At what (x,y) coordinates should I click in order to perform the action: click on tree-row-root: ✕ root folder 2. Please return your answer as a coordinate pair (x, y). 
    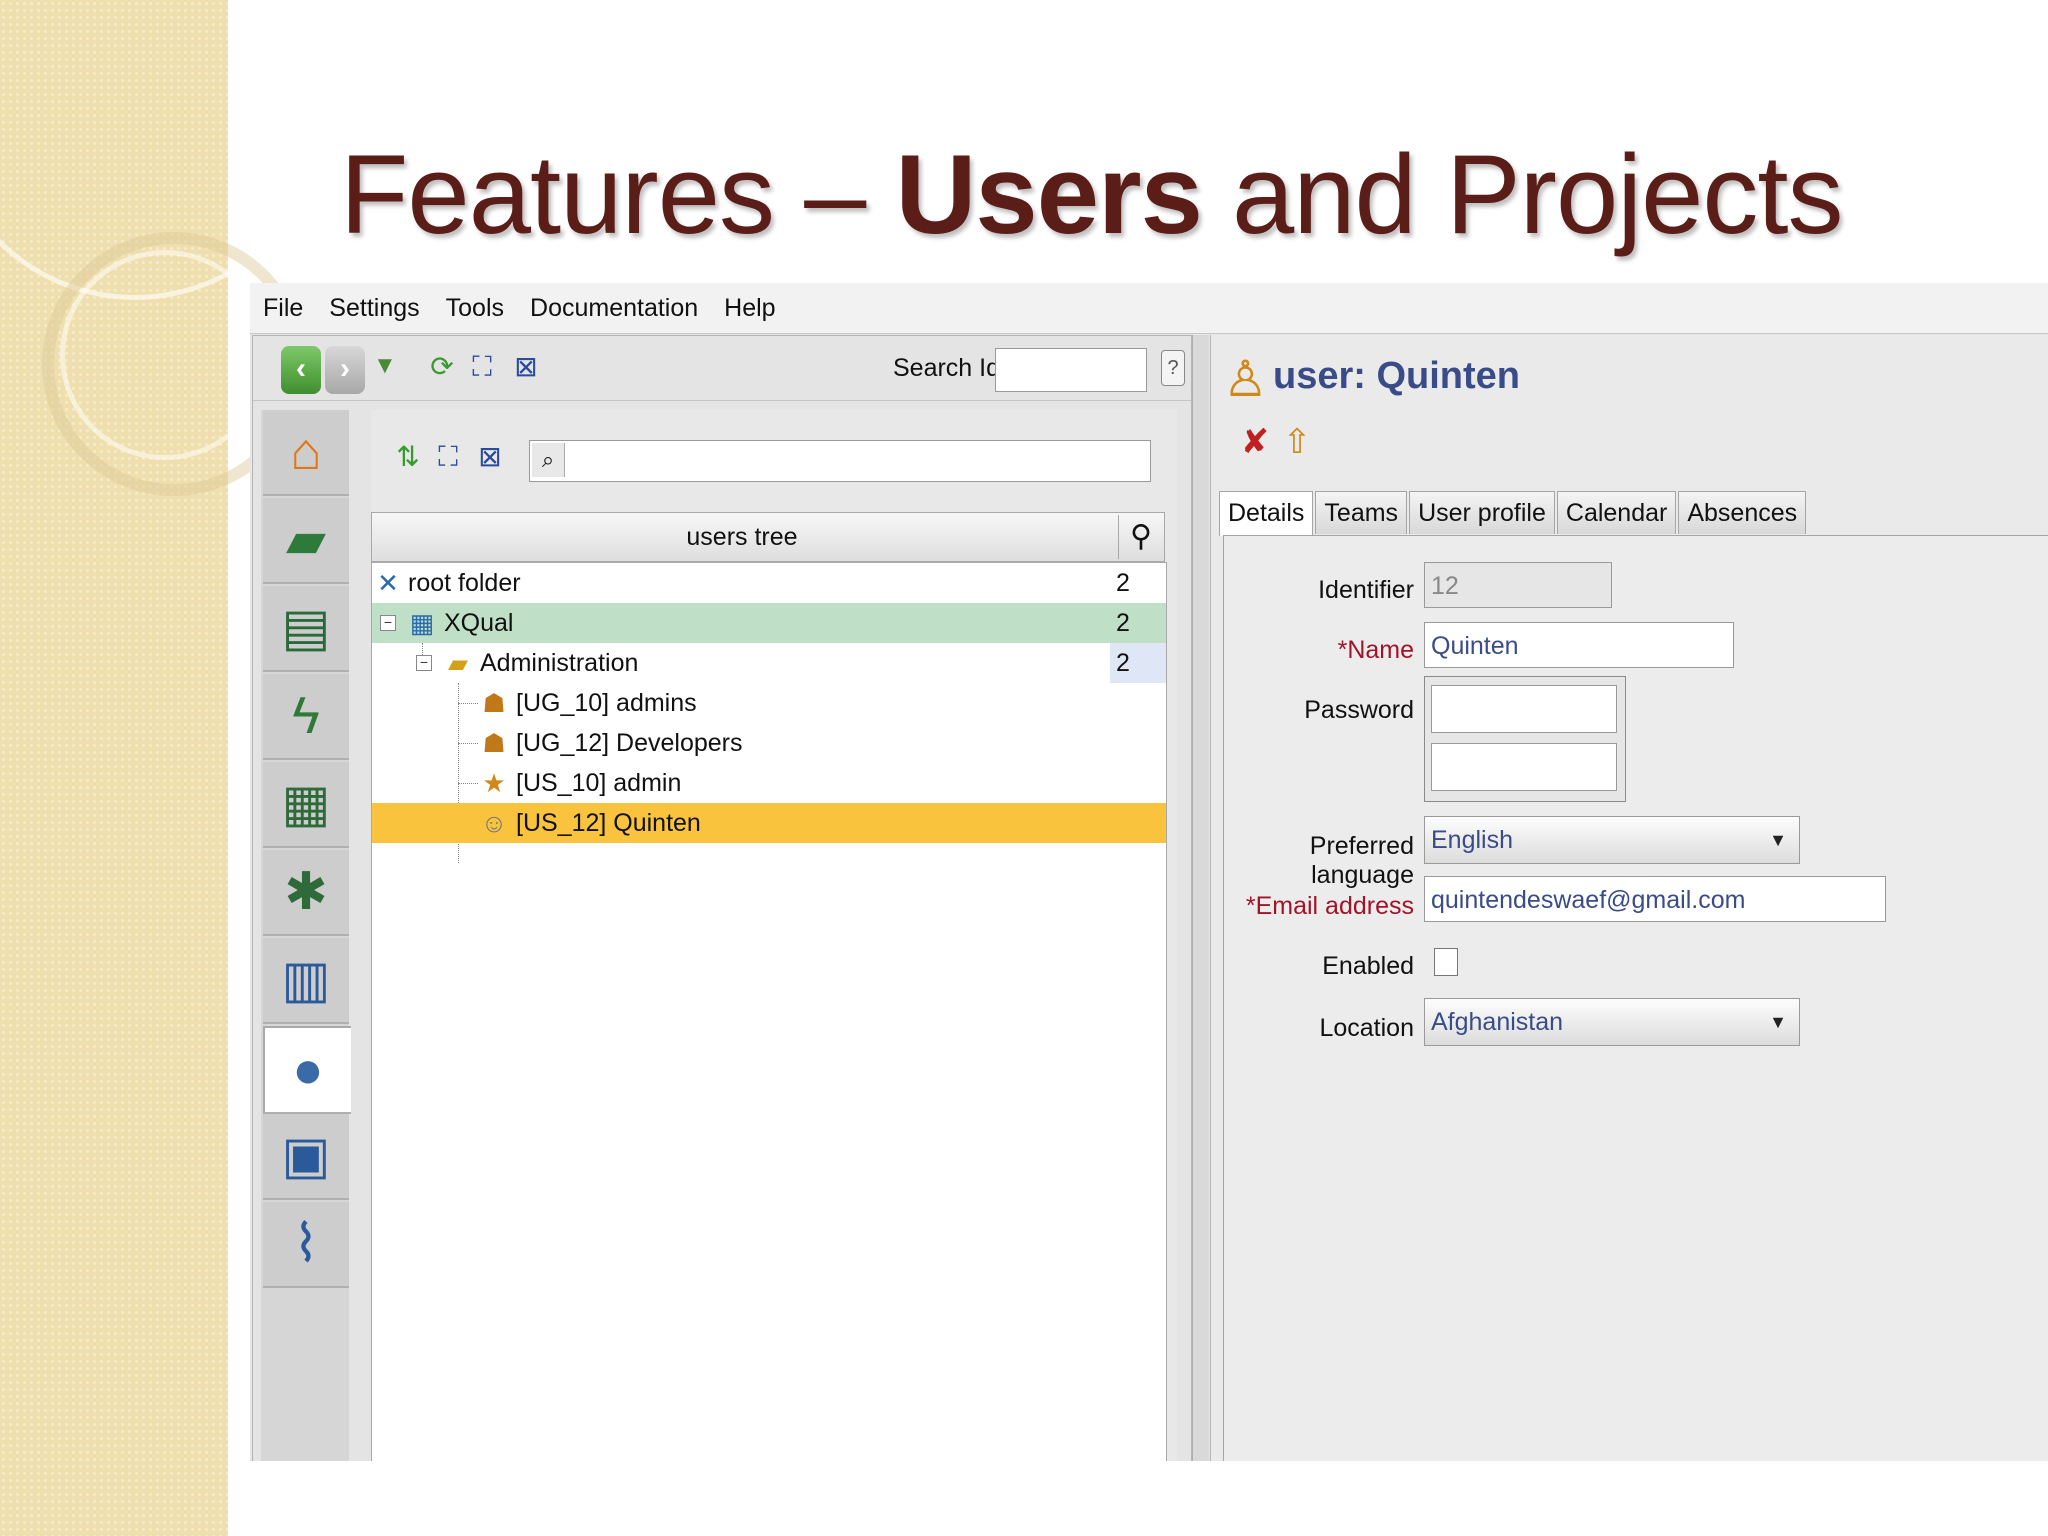
    Looking at the image, I should click on (769, 583).